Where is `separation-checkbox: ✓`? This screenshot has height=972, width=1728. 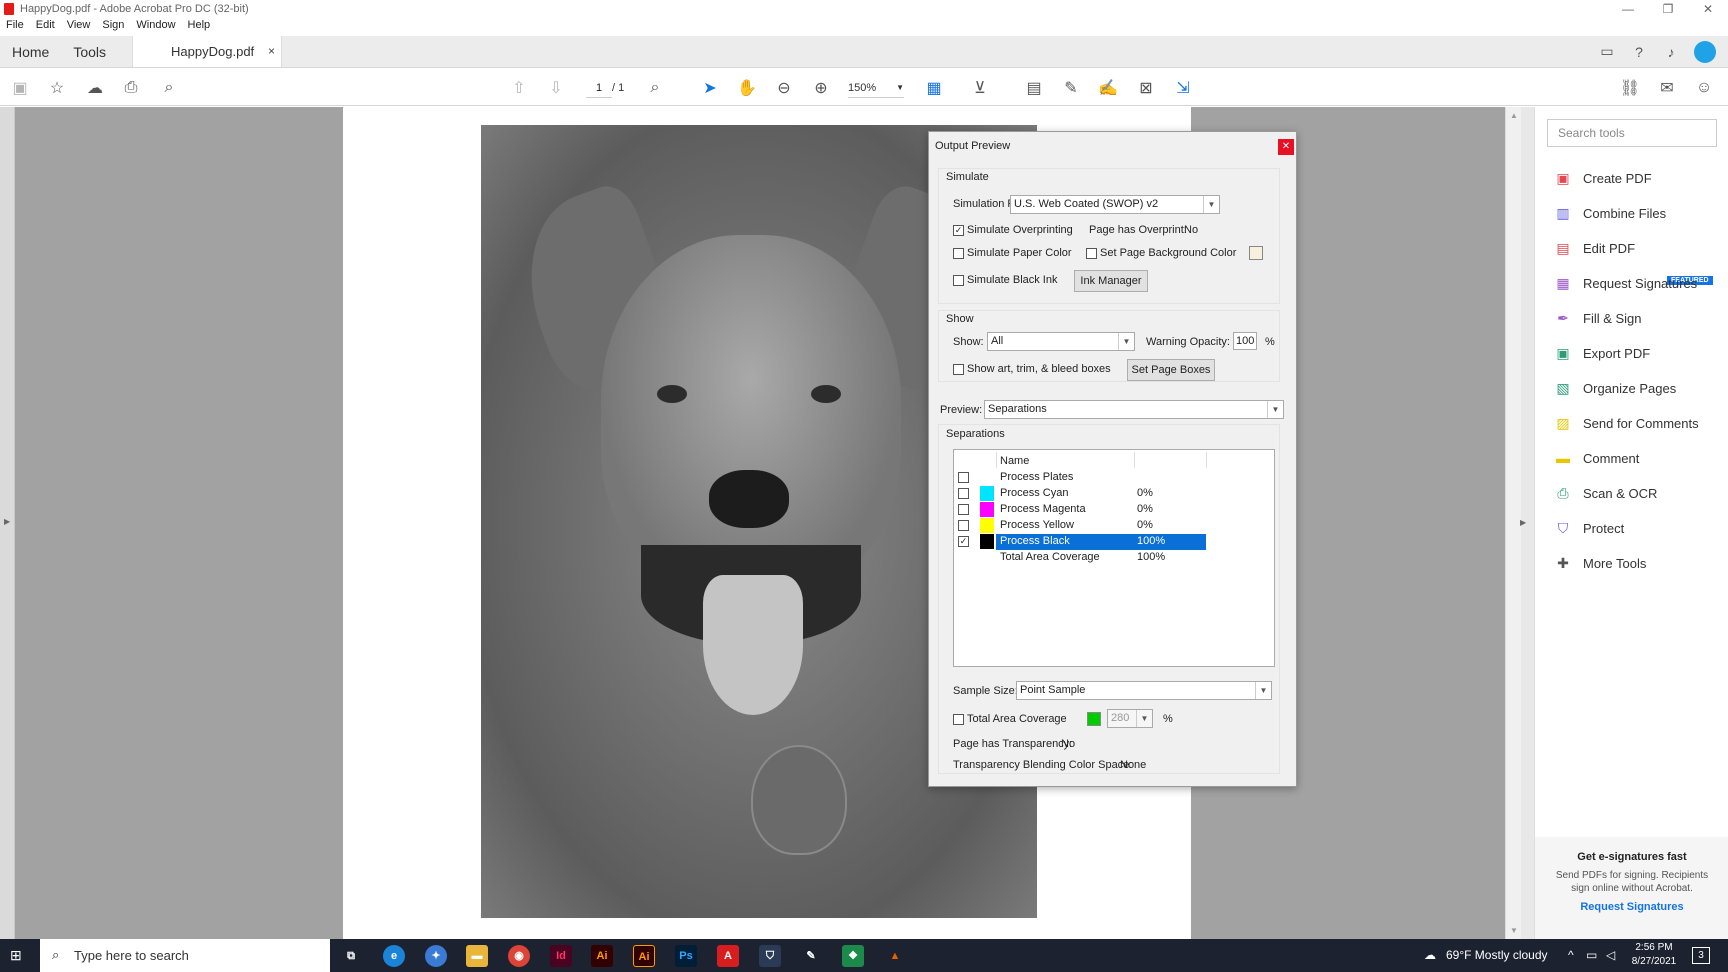
separation-checkbox: ✓ is located at coordinates (963, 541).